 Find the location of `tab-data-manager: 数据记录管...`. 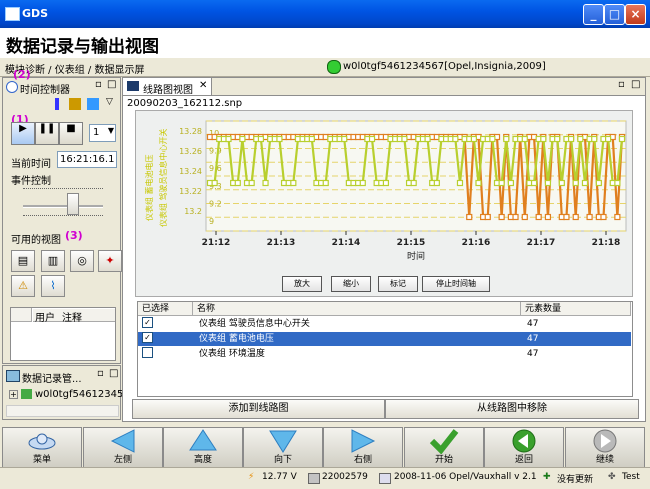

tab-data-manager: 数据记录管... is located at coordinates (52, 377).